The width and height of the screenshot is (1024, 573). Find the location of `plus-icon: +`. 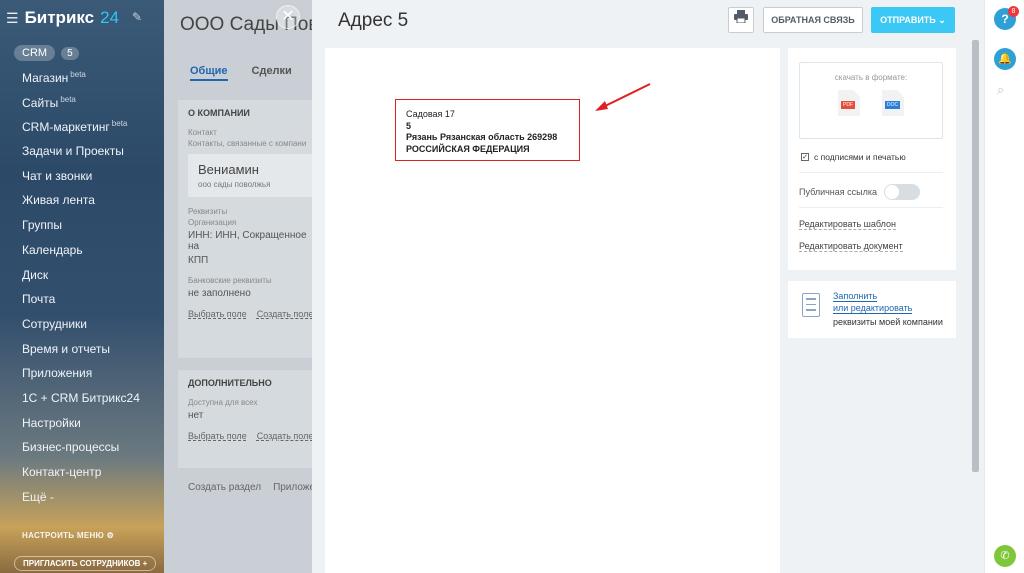

plus-icon: + is located at coordinates (145, 563).